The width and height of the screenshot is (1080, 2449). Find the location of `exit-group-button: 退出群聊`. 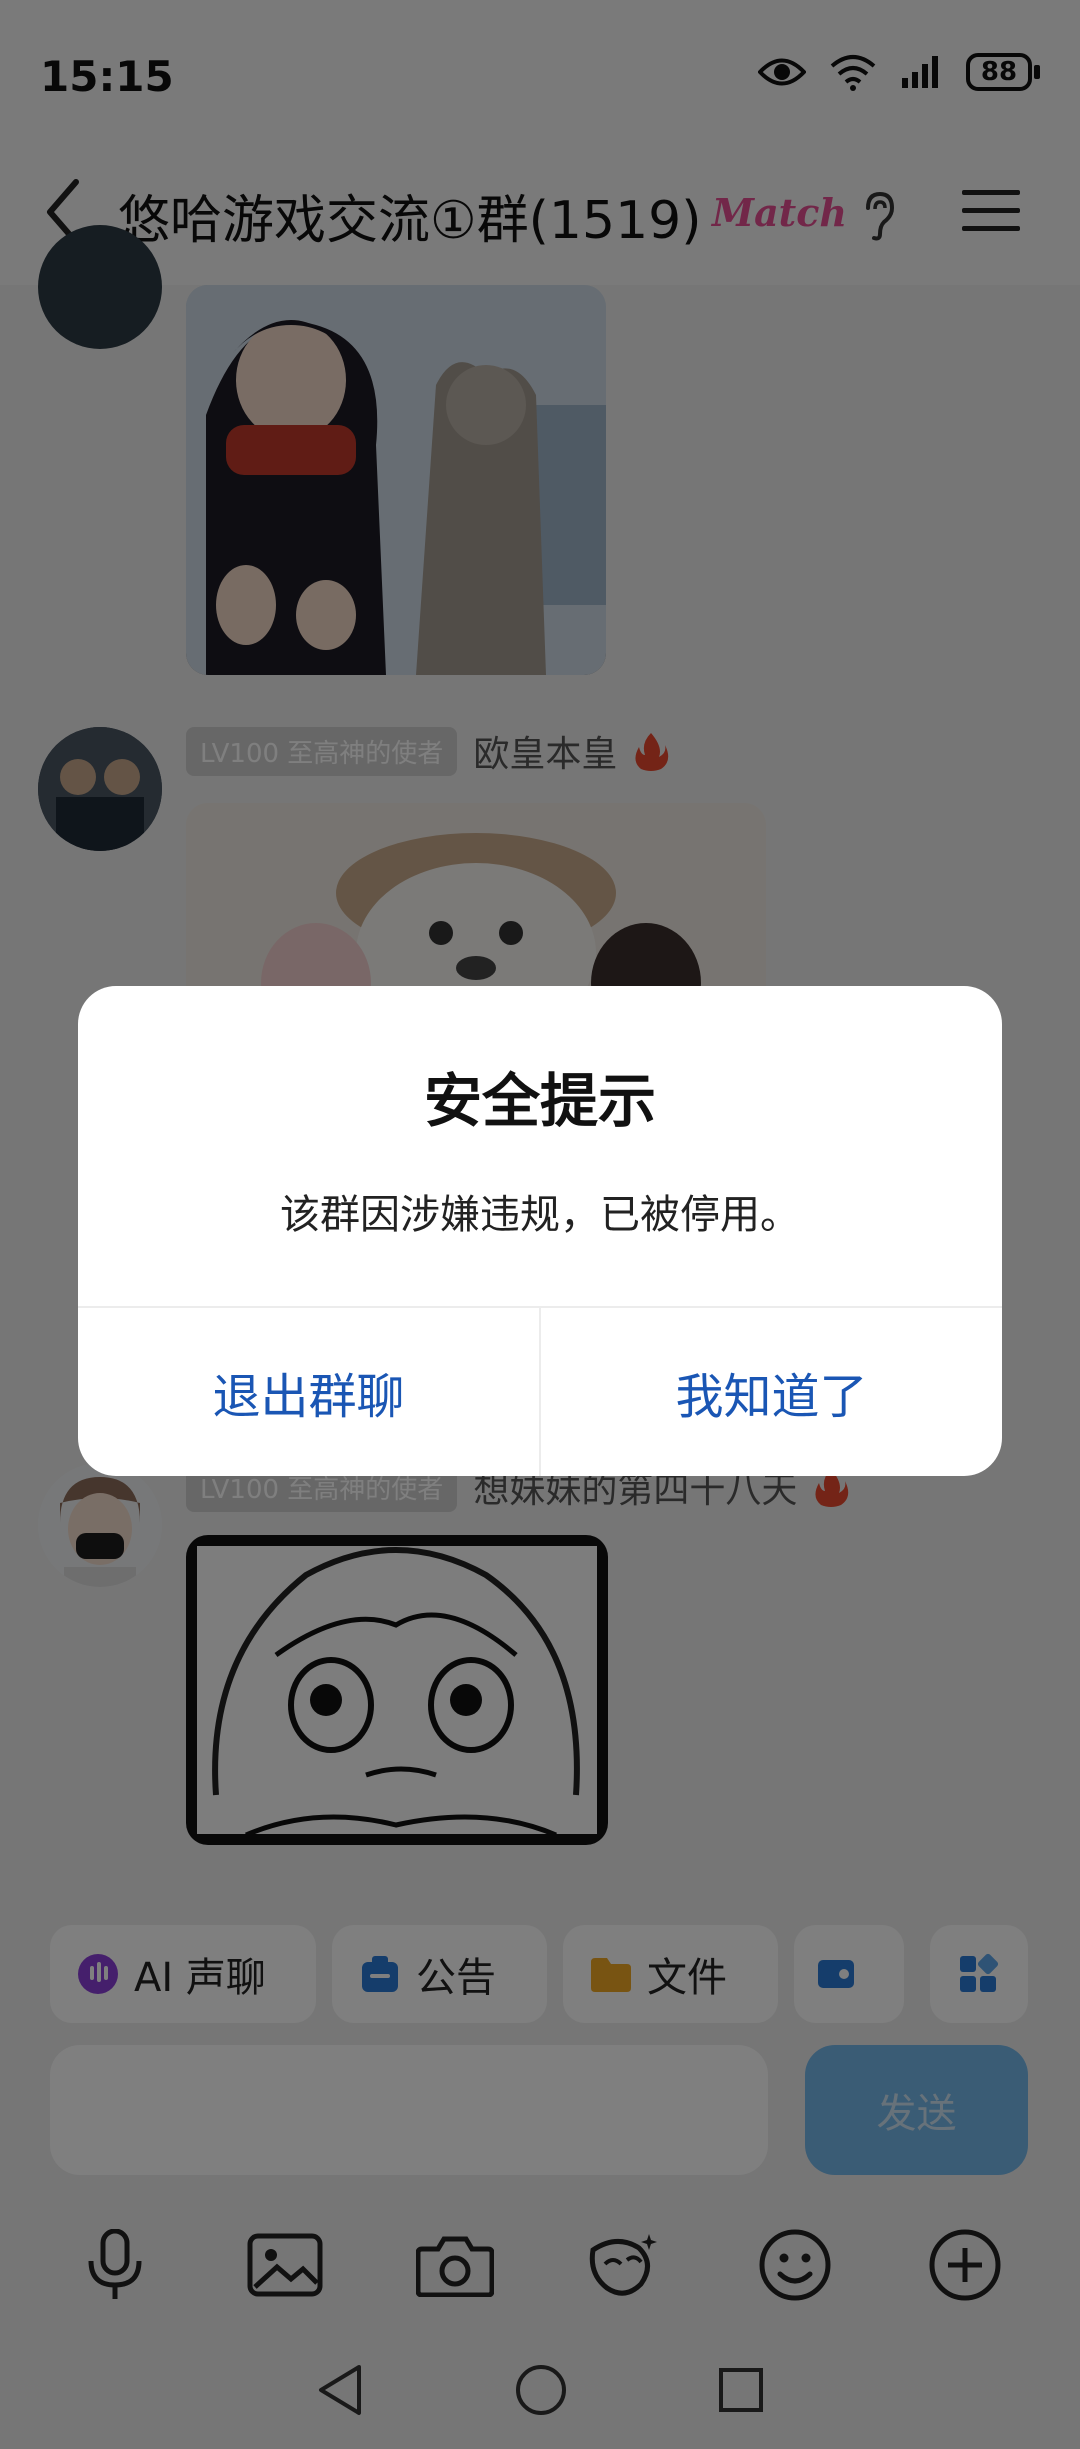

exit-group-button: 退出群聊 is located at coordinates (308, 1392).